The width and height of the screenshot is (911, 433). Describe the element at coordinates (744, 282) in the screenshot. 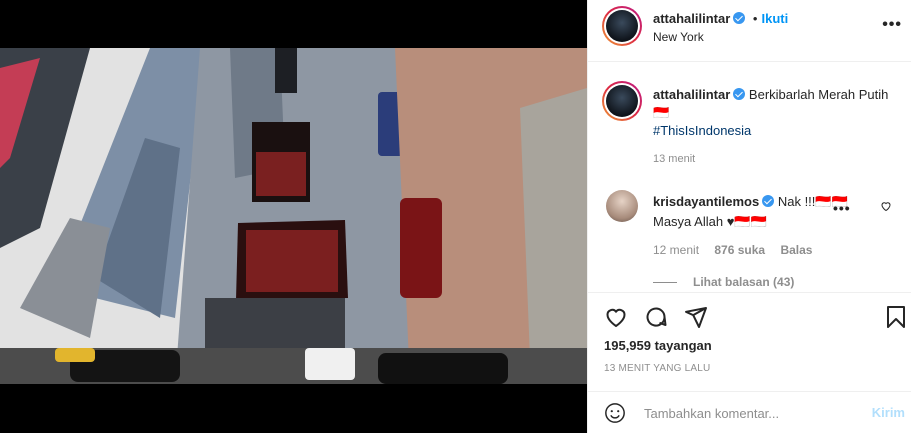

I see `view-replies-label: Lihat balasan (43)` at that location.